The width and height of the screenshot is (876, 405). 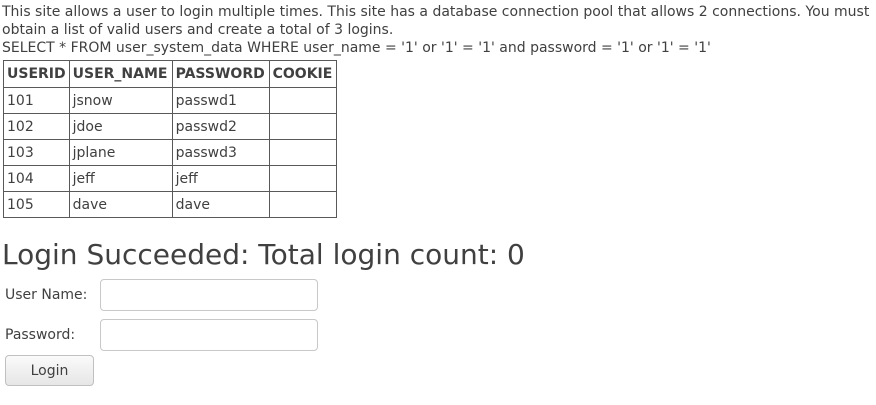 What do you see at coordinates (302, 74) in the screenshot?
I see `header-cookie: COOKIE` at bounding box center [302, 74].